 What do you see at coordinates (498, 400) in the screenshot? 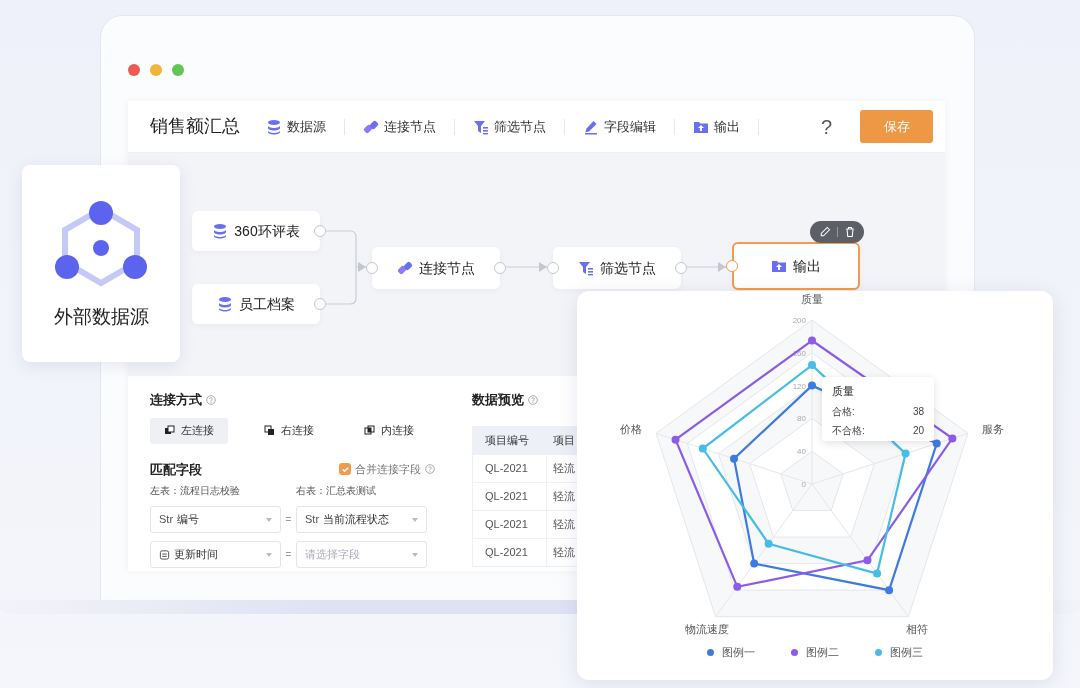
I see `section-title: 数据预览` at bounding box center [498, 400].